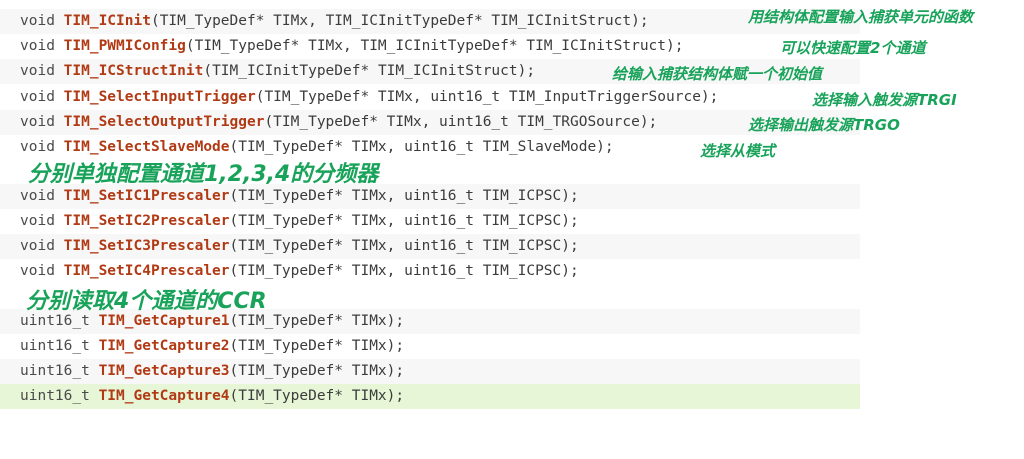 The image size is (1024, 459). I want to click on annotation-pwmi-config: 可以快速配置2个通道, so click(853, 48).